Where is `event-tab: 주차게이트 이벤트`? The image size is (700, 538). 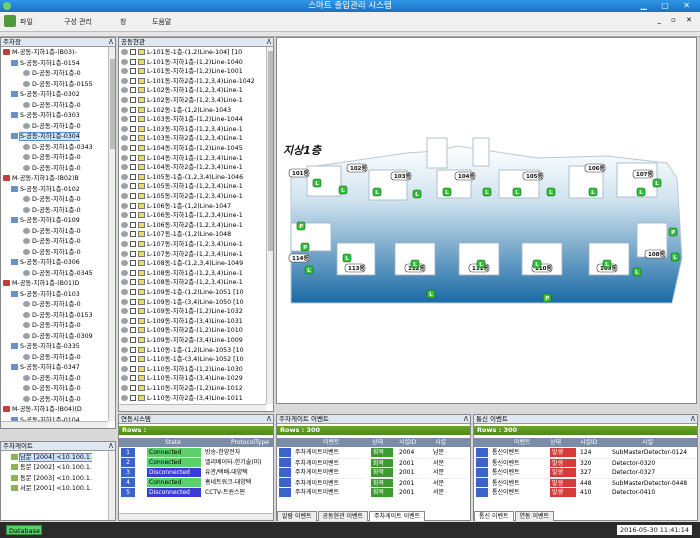
event-tab: 주차게이트 이벤트 is located at coordinates (397, 516).